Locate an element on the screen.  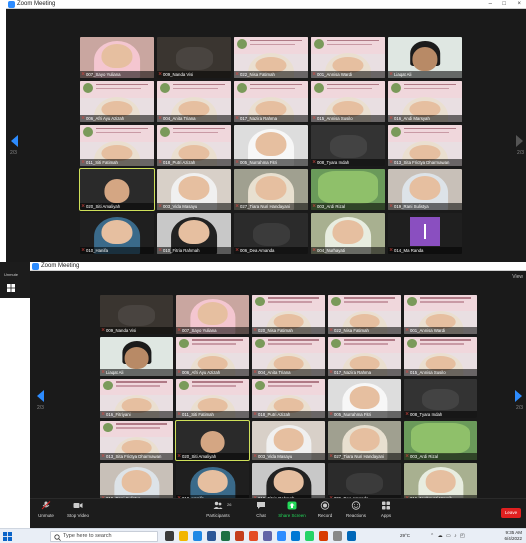
minimize-button: – is located at coordinates (490, 4).